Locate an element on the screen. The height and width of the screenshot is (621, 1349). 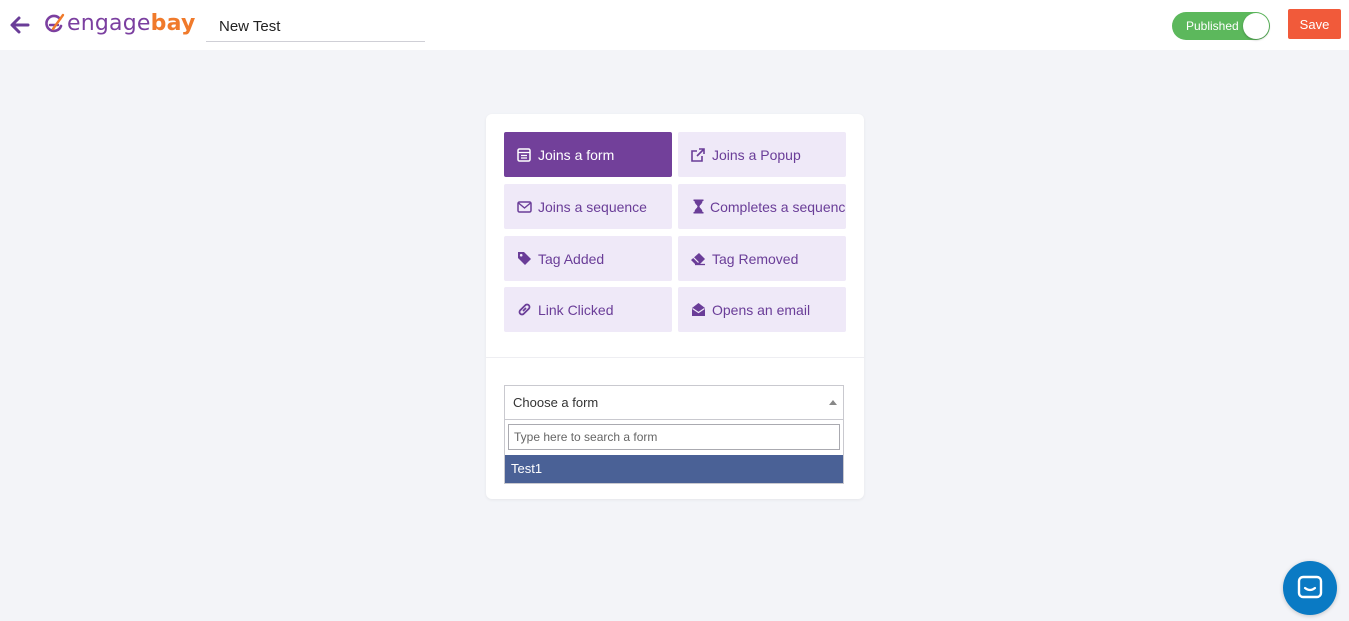
published-toggle-label: Published is located at coordinates (1212, 26).